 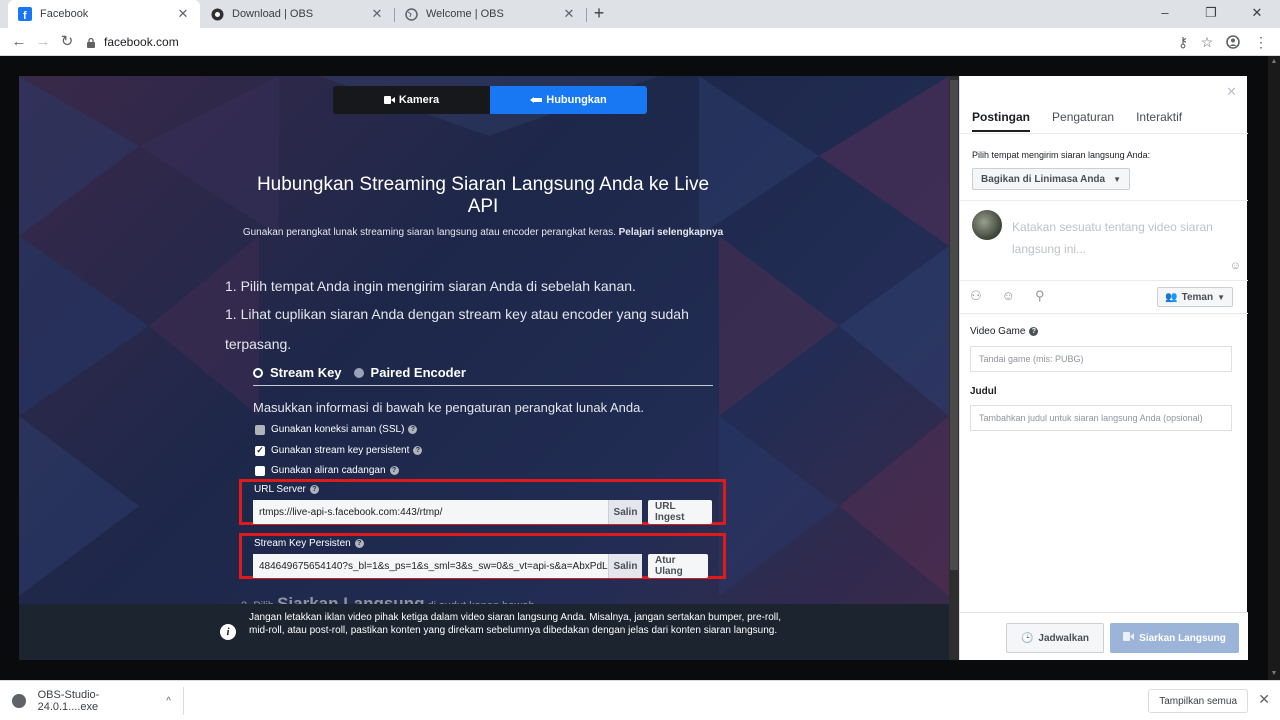 I want to click on audience-selector: 👥 Teman ▼, so click(x=1195, y=297).